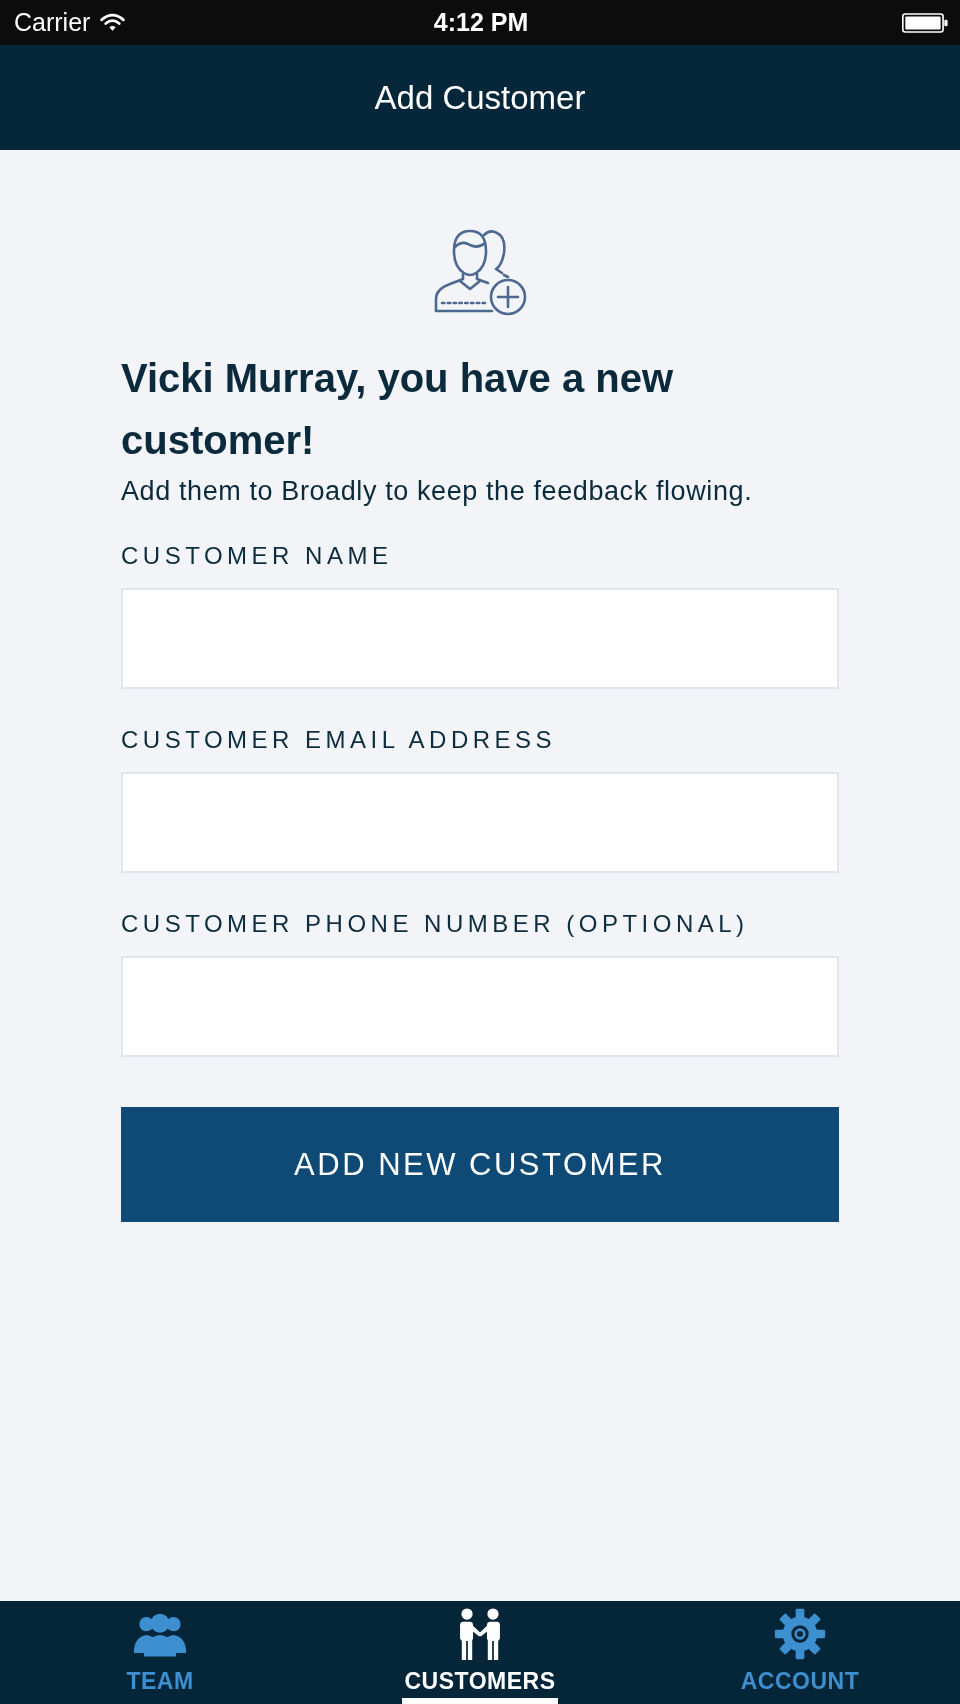 The image size is (960, 1704). Describe the element at coordinates (160, 1652) in the screenshot. I see `tab: TEAM` at that location.